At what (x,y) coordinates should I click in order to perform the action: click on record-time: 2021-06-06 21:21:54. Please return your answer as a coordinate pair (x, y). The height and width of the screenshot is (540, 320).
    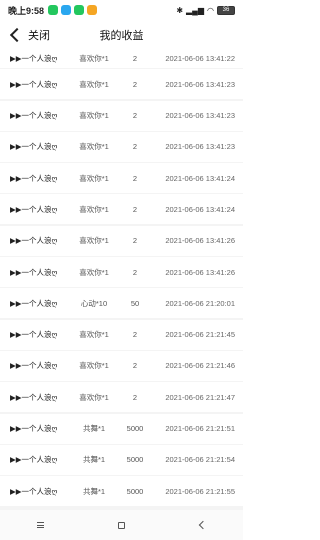
    Looking at the image, I should click on (200, 460).